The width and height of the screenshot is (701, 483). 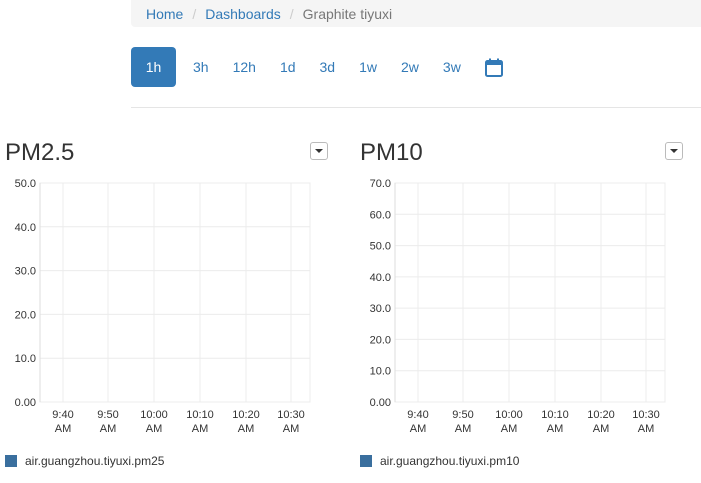 What do you see at coordinates (391, 152) in the screenshot?
I see `panel-title: PM10` at bounding box center [391, 152].